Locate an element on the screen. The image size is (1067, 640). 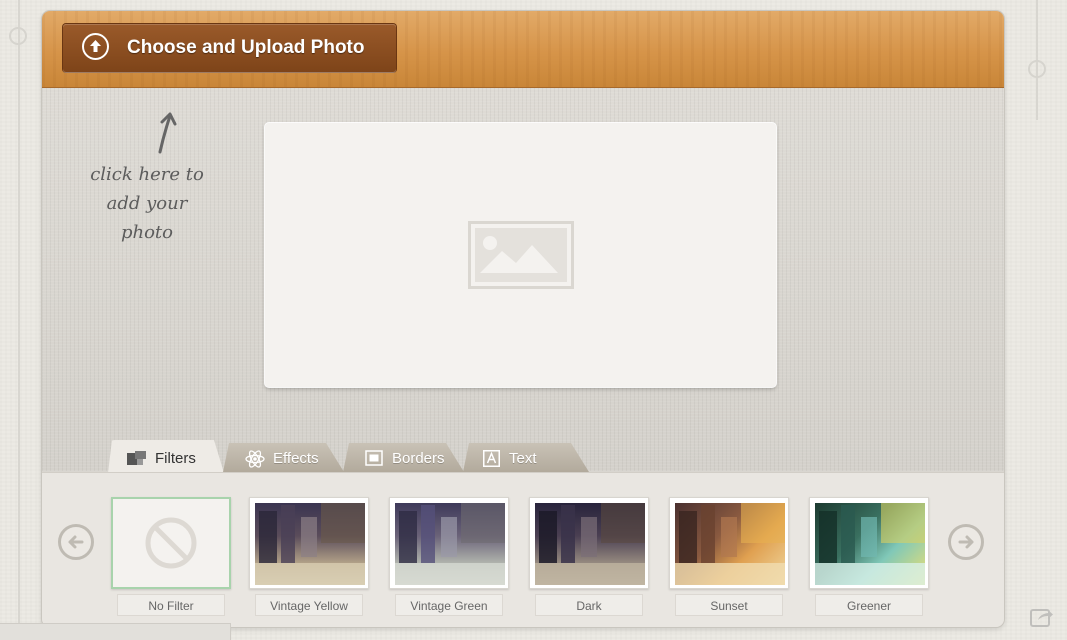
next-arrow-button is located at coordinates (966, 542).